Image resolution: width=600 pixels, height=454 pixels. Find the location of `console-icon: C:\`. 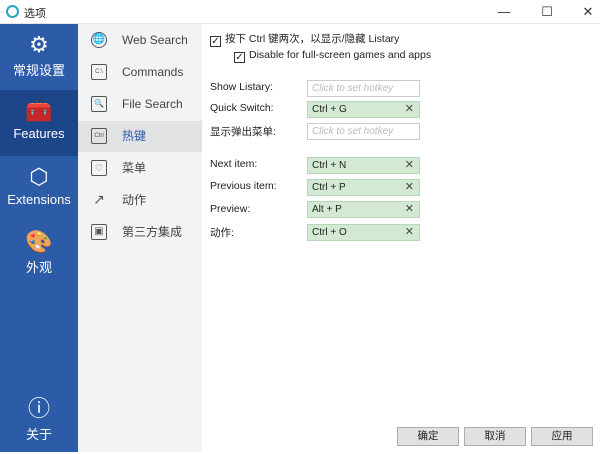

console-icon: C:\ is located at coordinates (99, 72).